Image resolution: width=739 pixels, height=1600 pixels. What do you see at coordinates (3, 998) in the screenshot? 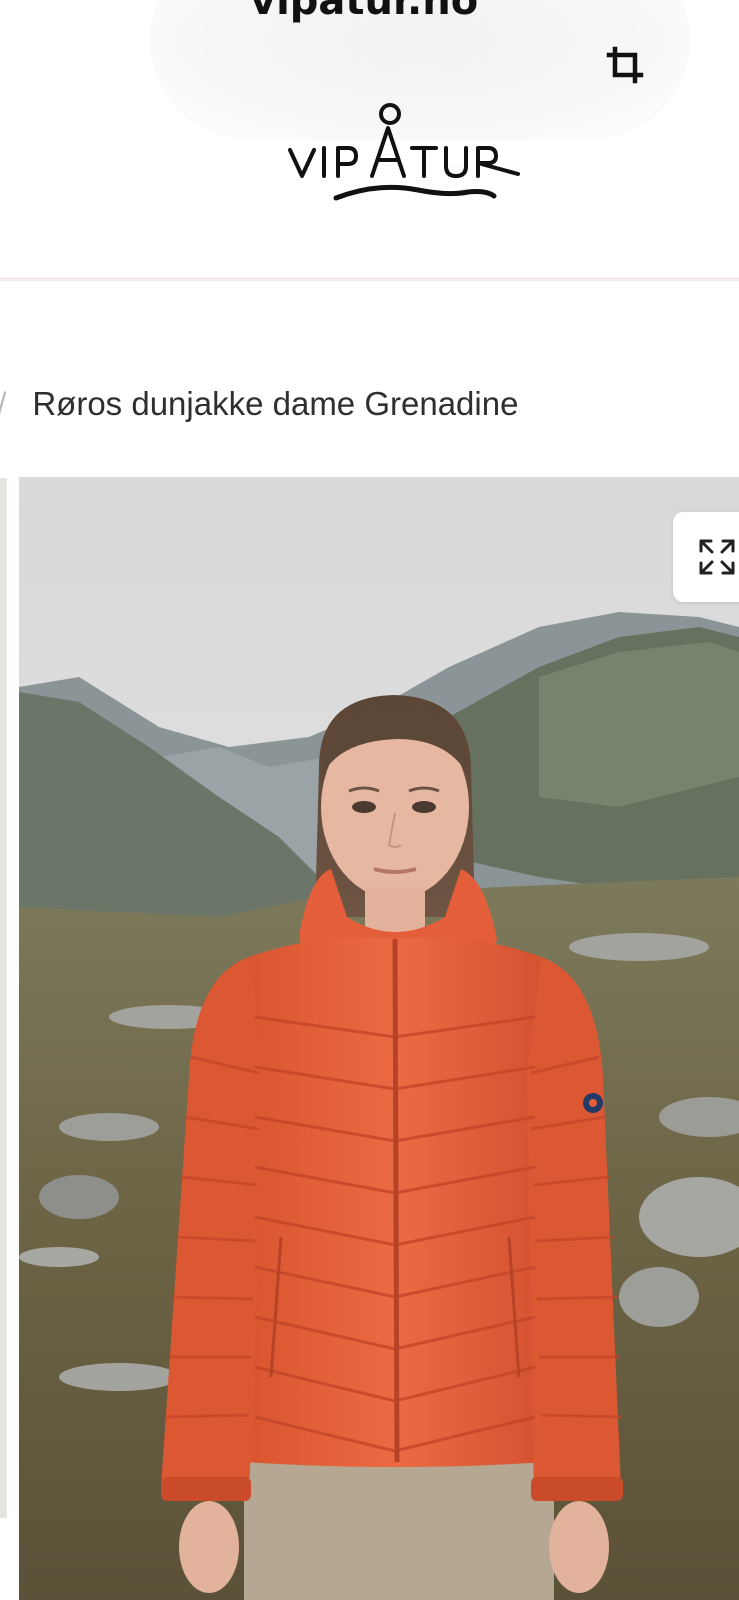
I see `previous-image-edge` at bounding box center [3, 998].